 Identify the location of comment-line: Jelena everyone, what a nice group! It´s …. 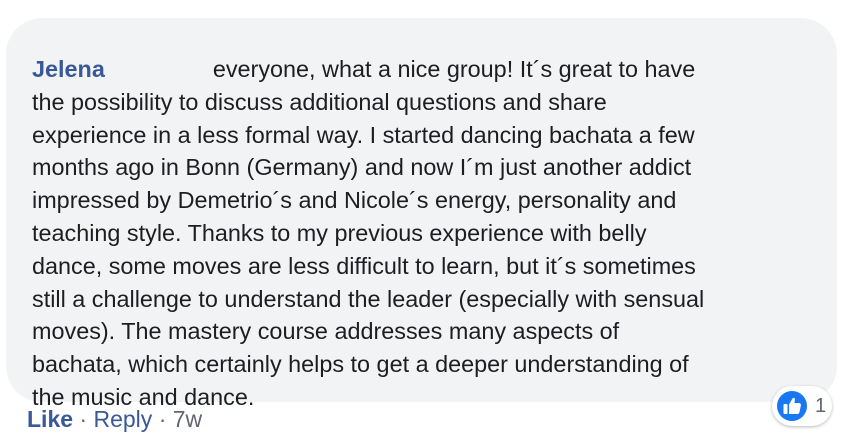
(432, 69).